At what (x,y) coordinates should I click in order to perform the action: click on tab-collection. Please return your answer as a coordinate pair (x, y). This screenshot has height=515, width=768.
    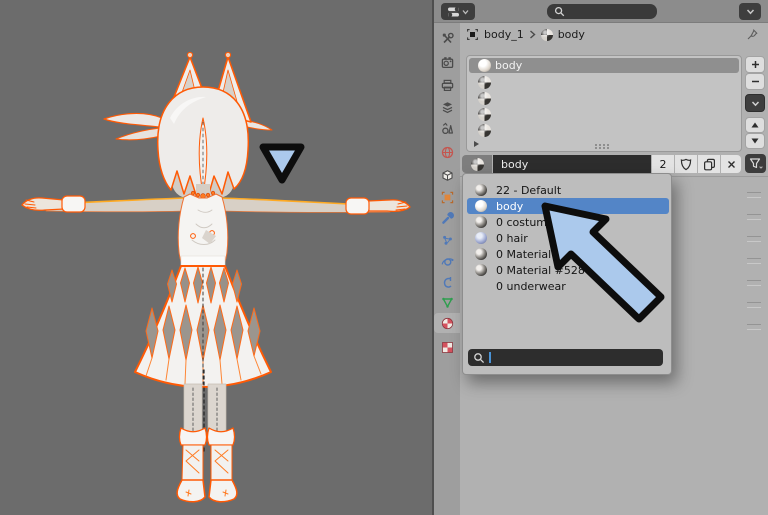
    Looking at the image, I should click on (447, 175).